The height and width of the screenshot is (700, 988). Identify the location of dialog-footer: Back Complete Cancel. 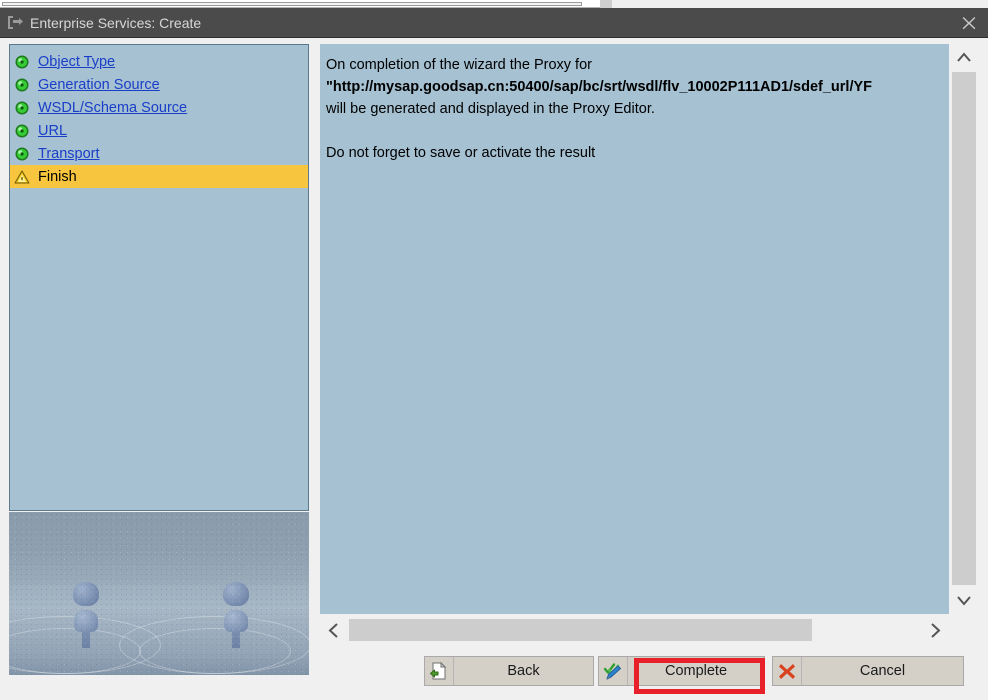
(494, 678).